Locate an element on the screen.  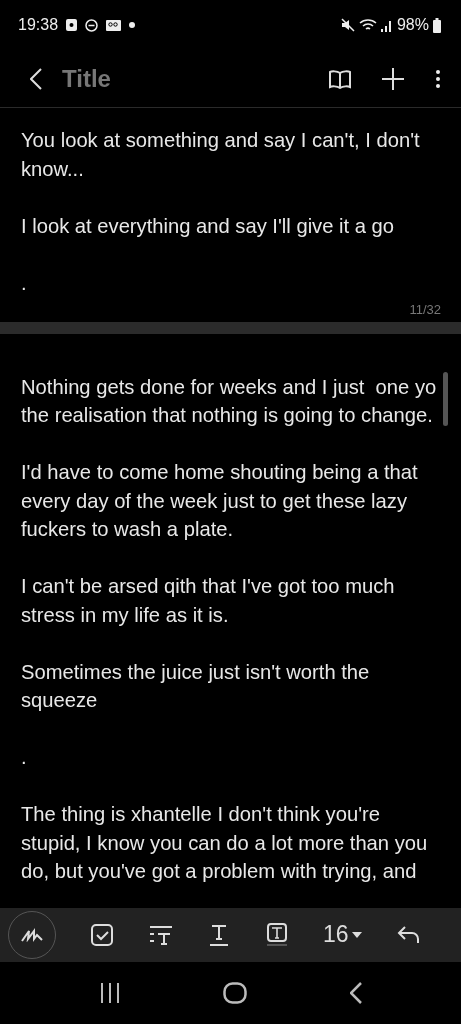
checkbox-button is located at coordinates (102, 934).